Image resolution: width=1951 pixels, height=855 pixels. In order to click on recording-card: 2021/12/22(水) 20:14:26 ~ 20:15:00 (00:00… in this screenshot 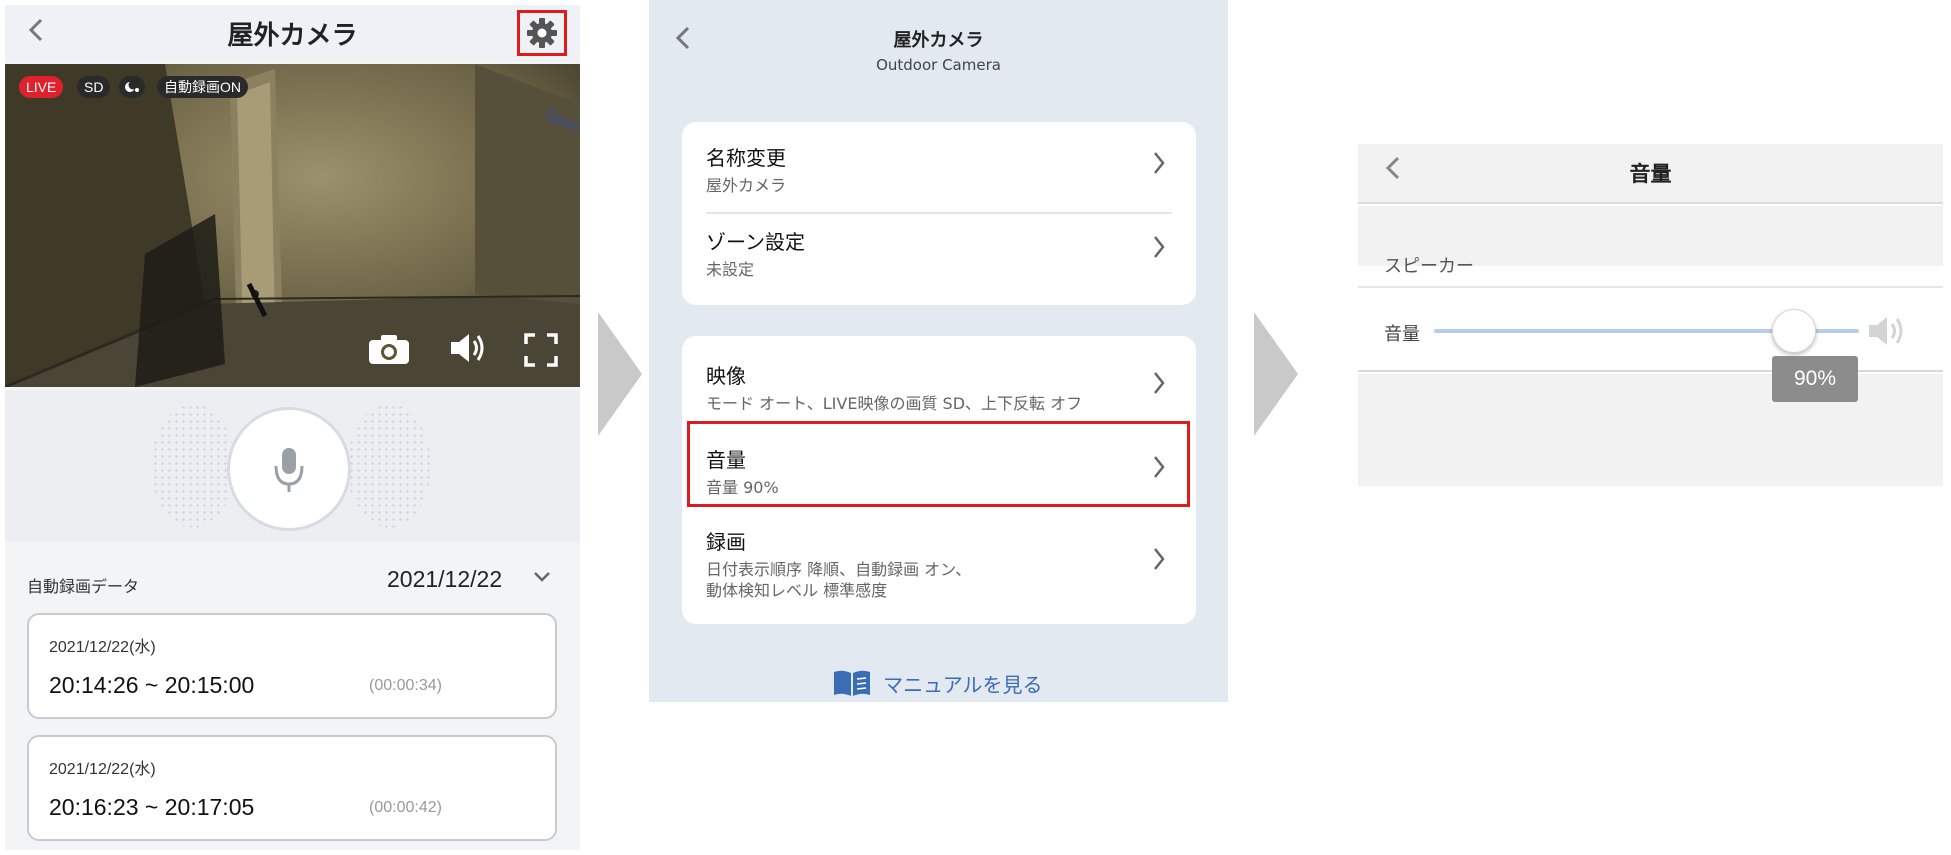, I will do `click(292, 666)`.